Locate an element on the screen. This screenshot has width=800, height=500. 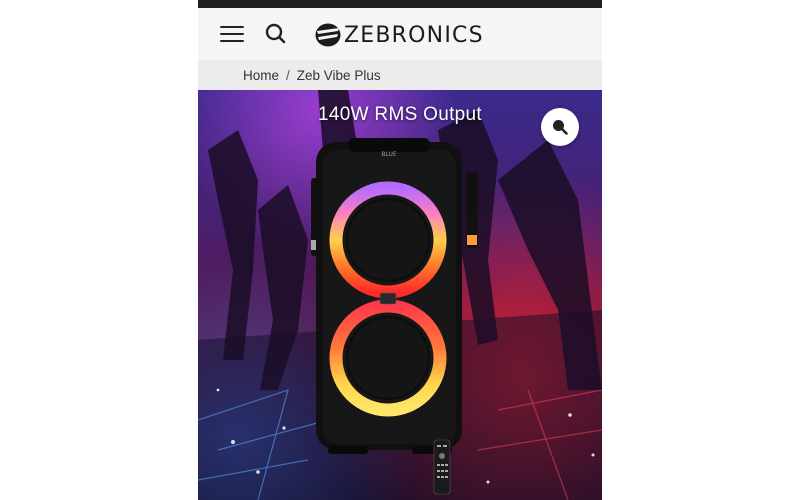
zoom-button is located at coordinates (560, 127).